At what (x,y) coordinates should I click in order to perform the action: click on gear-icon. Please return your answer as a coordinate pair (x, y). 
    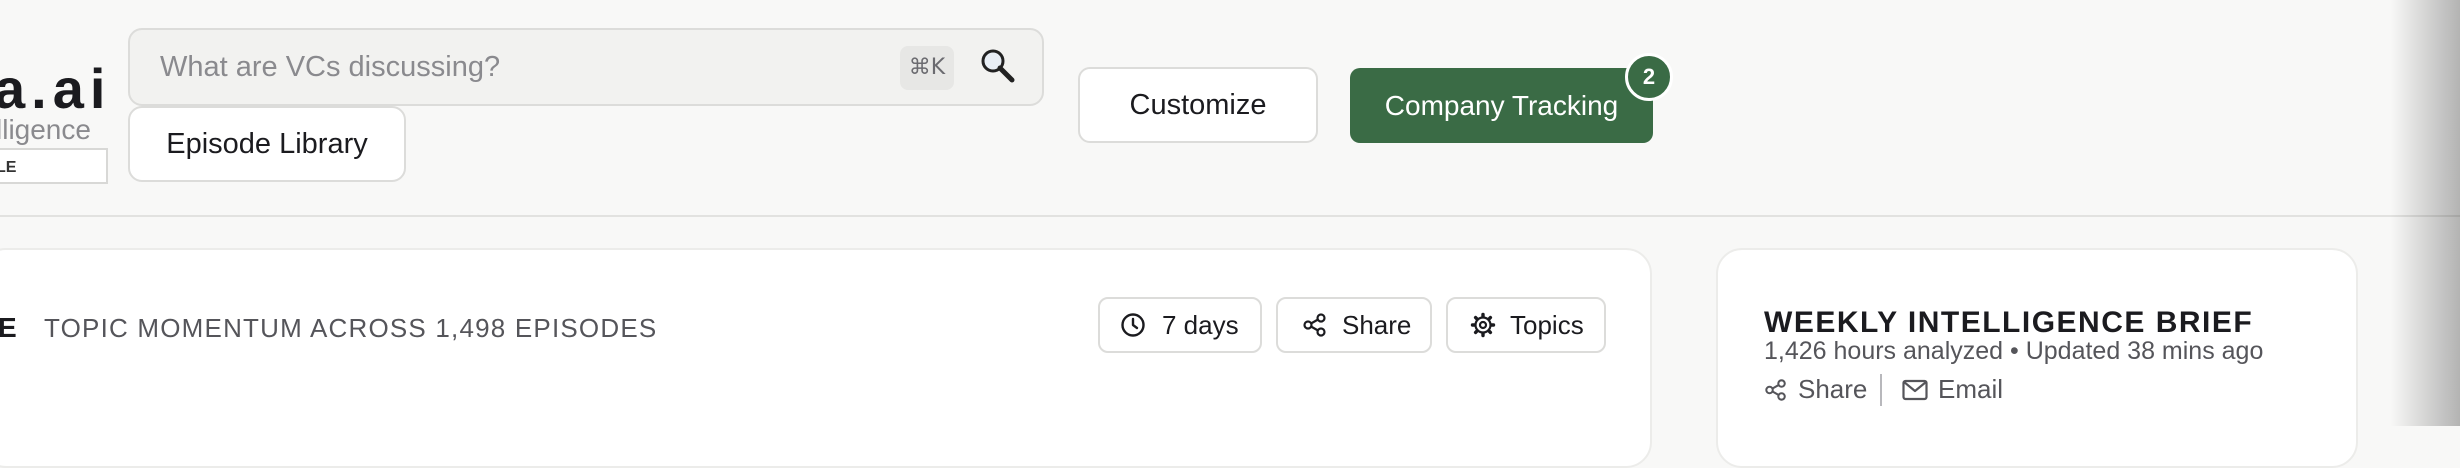
    Looking at the image, I should click on (1483, 325).